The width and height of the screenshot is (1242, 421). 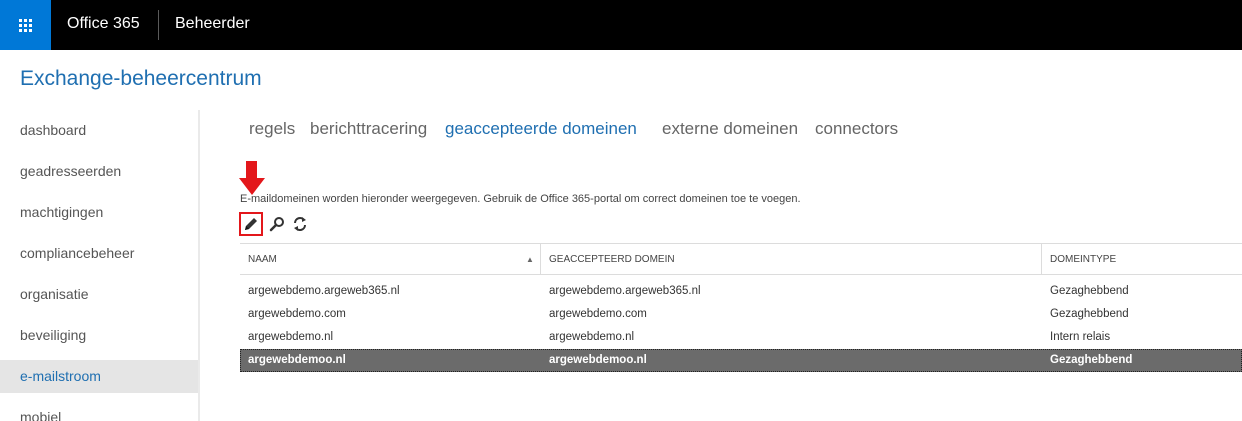 I want to click on sort-ascending-icon: ▲, so click(x=530, y=259).